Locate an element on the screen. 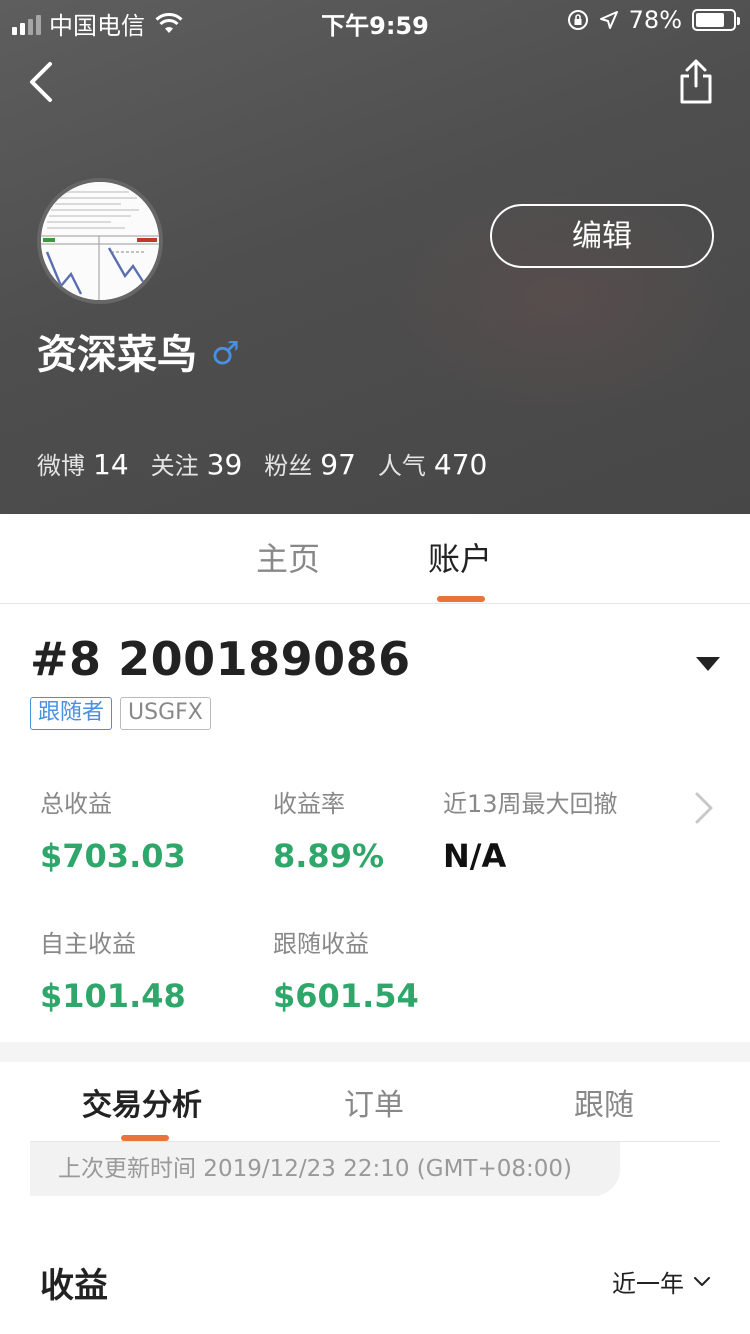 The image size is (750, 1334). stat-posts: 微博 14 is located at coordinates (83, 463).